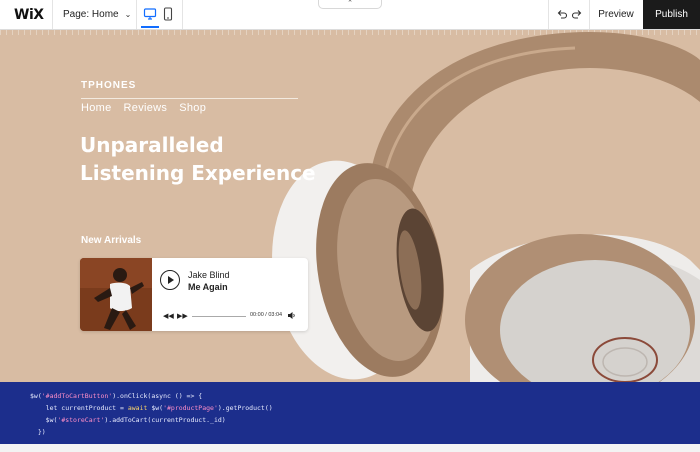  What do you see at coordinates (209, 275) in the screenshot?
I see `track-artist: Jake Blind` at bounding box center [209, 275].